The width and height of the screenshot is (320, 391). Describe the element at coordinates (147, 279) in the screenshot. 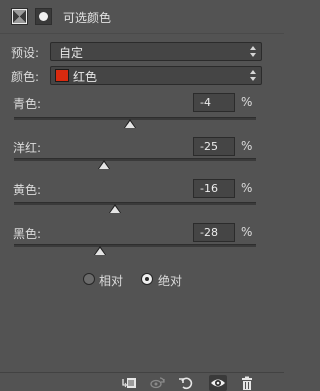

I see `absolute-radio` at that location.